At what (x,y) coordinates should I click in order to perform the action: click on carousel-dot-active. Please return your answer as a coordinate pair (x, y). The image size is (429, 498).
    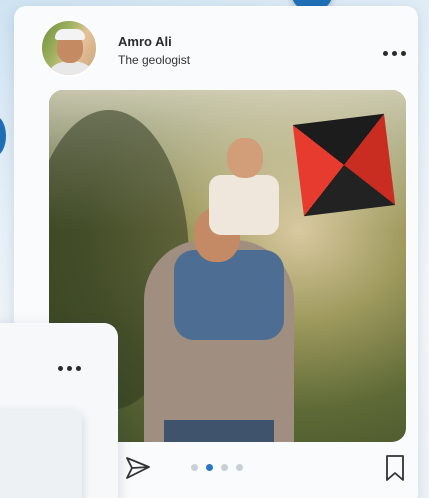
    Looking at the image, I should click on (209, 467).